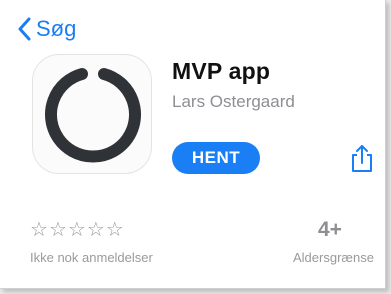 The width and height of the screenshot is (391, 294). I want to click on back-button: Søg, so click(47, 29).